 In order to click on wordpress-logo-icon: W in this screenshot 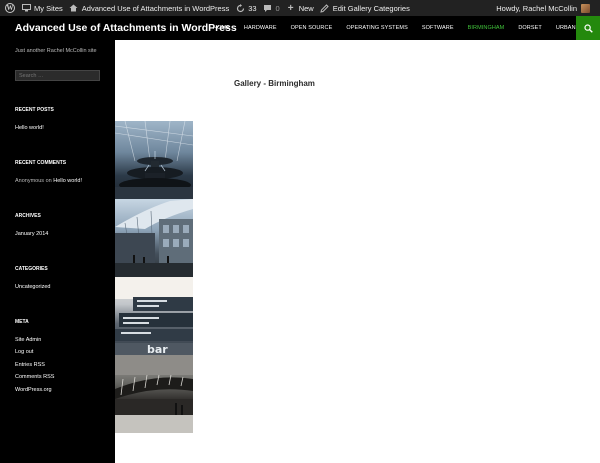, I will do `click(10, 8)`.